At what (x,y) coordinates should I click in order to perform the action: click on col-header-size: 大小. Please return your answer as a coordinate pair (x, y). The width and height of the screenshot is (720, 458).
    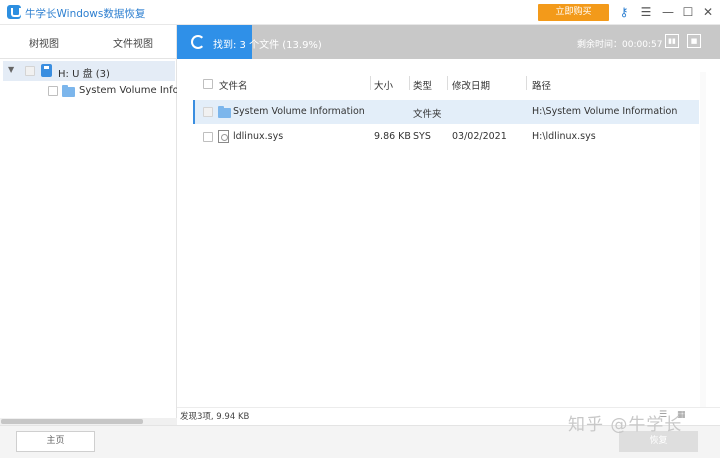
    Looking at the image, I should click on (383, 85).